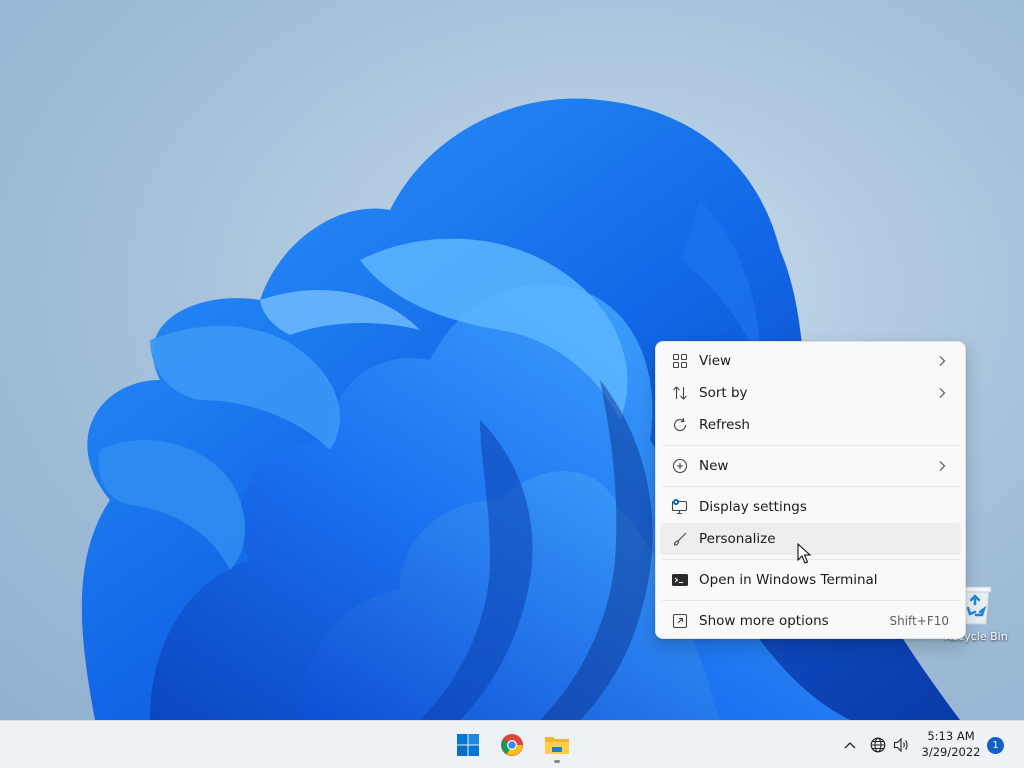  Describe the element at coordinates (715, 361) in the screenshot. I see `menu-item-label: View` at that location.